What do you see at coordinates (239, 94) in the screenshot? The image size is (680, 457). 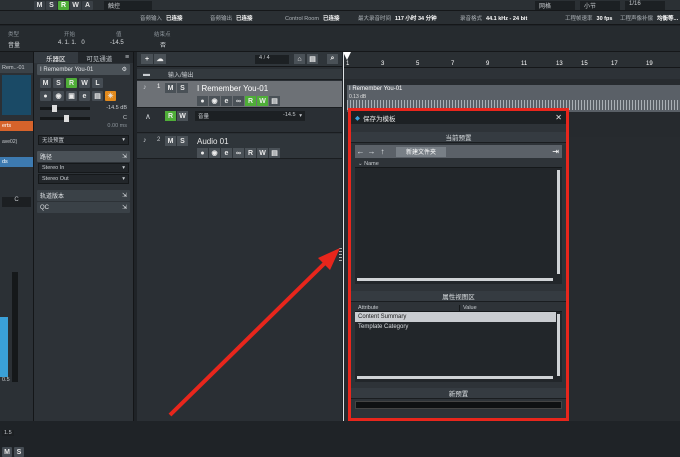 I see `track-row: ♪ 1 M S I Remember You-01 ● ◉ e ∞ R W ▤` at bounding box center [239, 94].